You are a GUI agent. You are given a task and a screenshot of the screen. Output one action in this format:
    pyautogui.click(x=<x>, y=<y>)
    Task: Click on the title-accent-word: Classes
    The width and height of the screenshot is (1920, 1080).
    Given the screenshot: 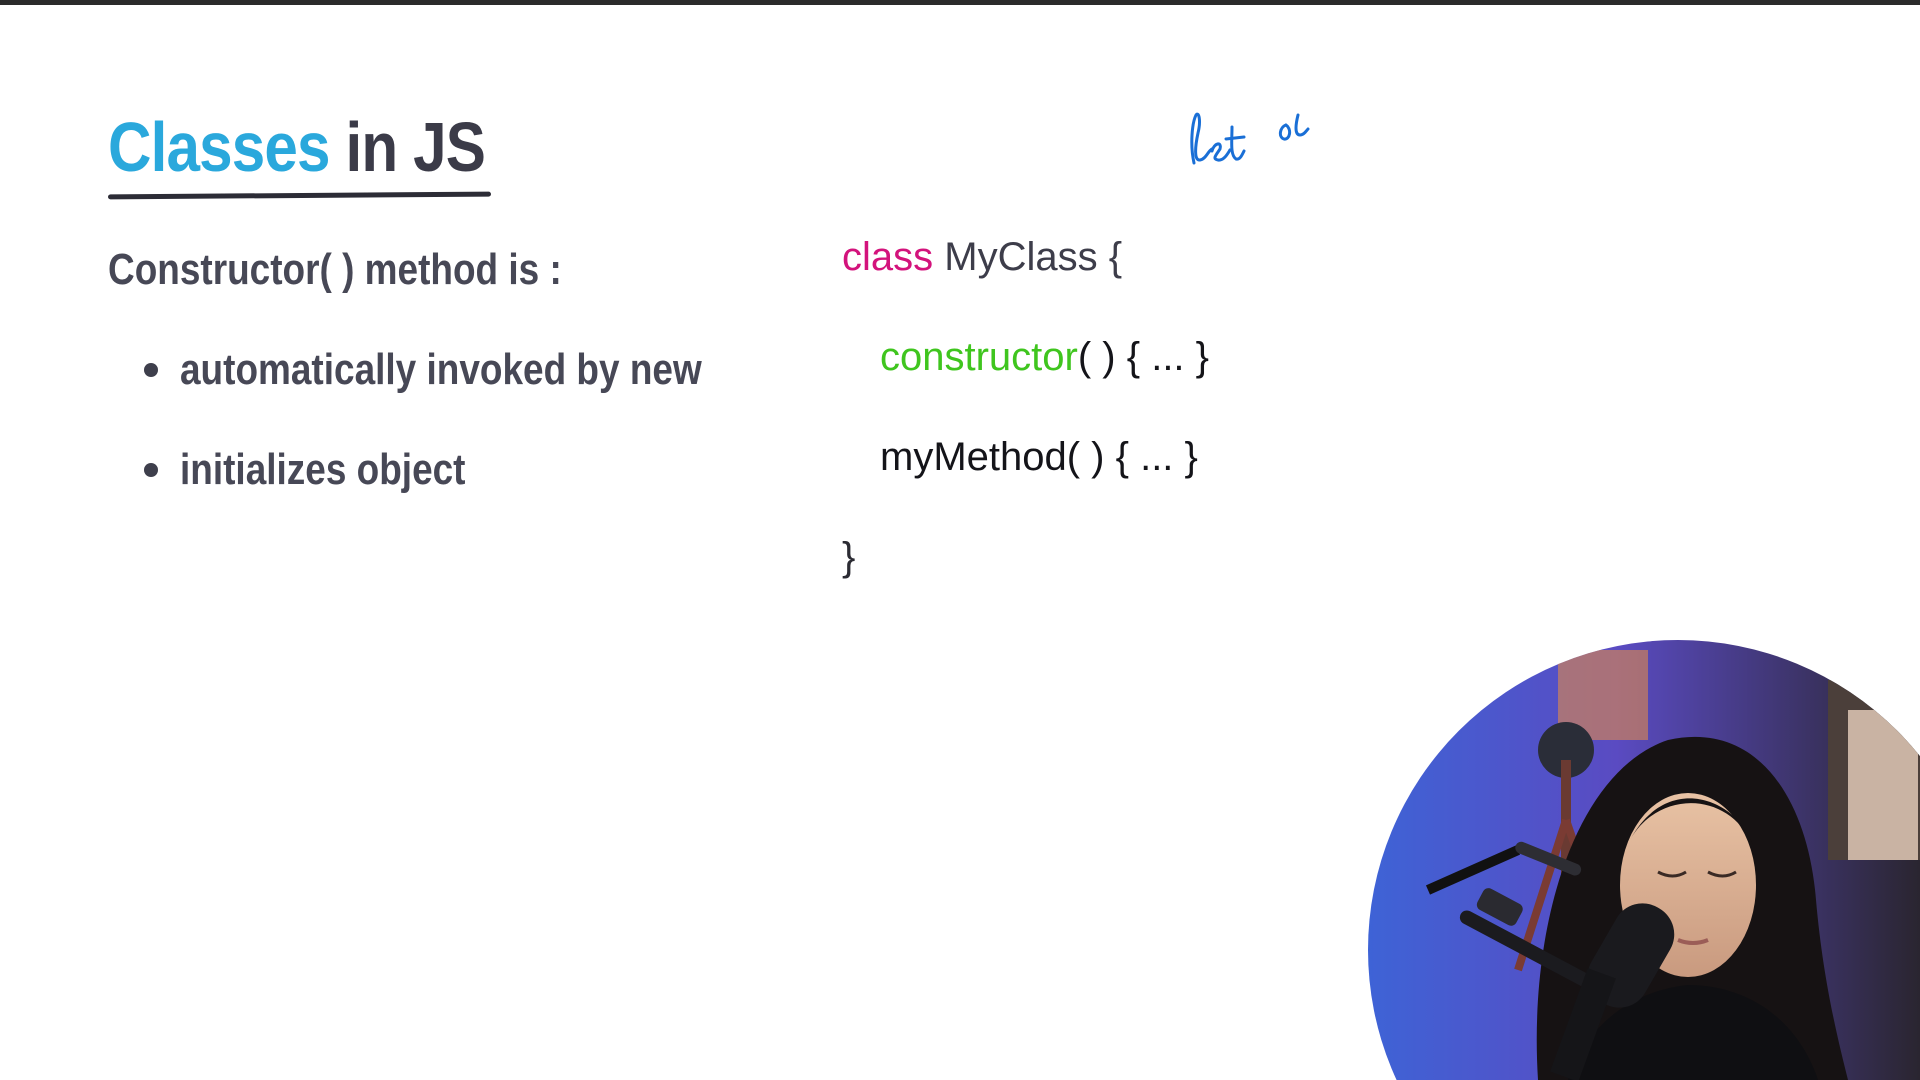 What is the action you would take?
    pyautogui.click(x=219, y=147)
    